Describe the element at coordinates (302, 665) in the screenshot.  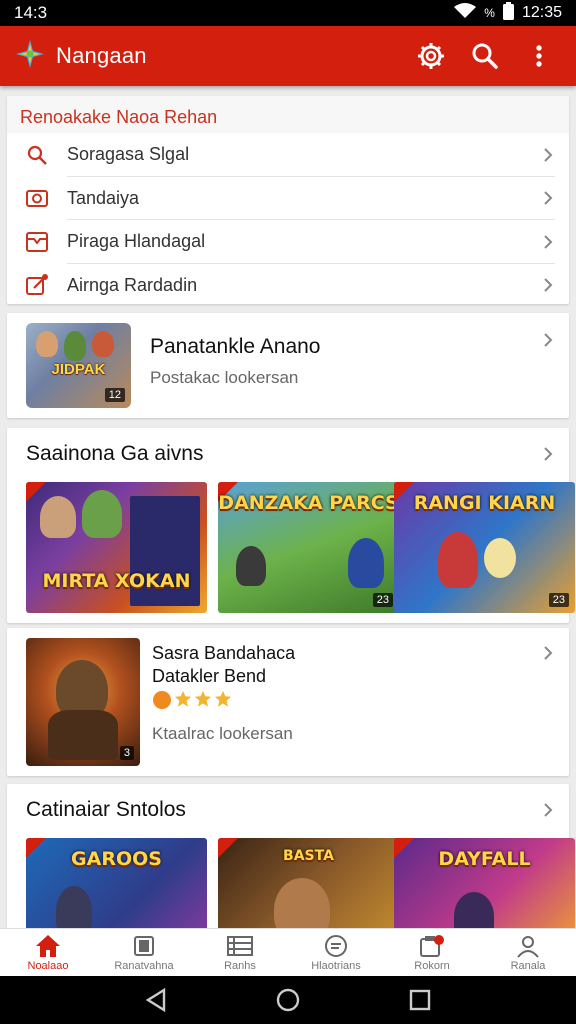
I see `featured-game-title: Sasra Bandahaca Datakler Bend` at that location.